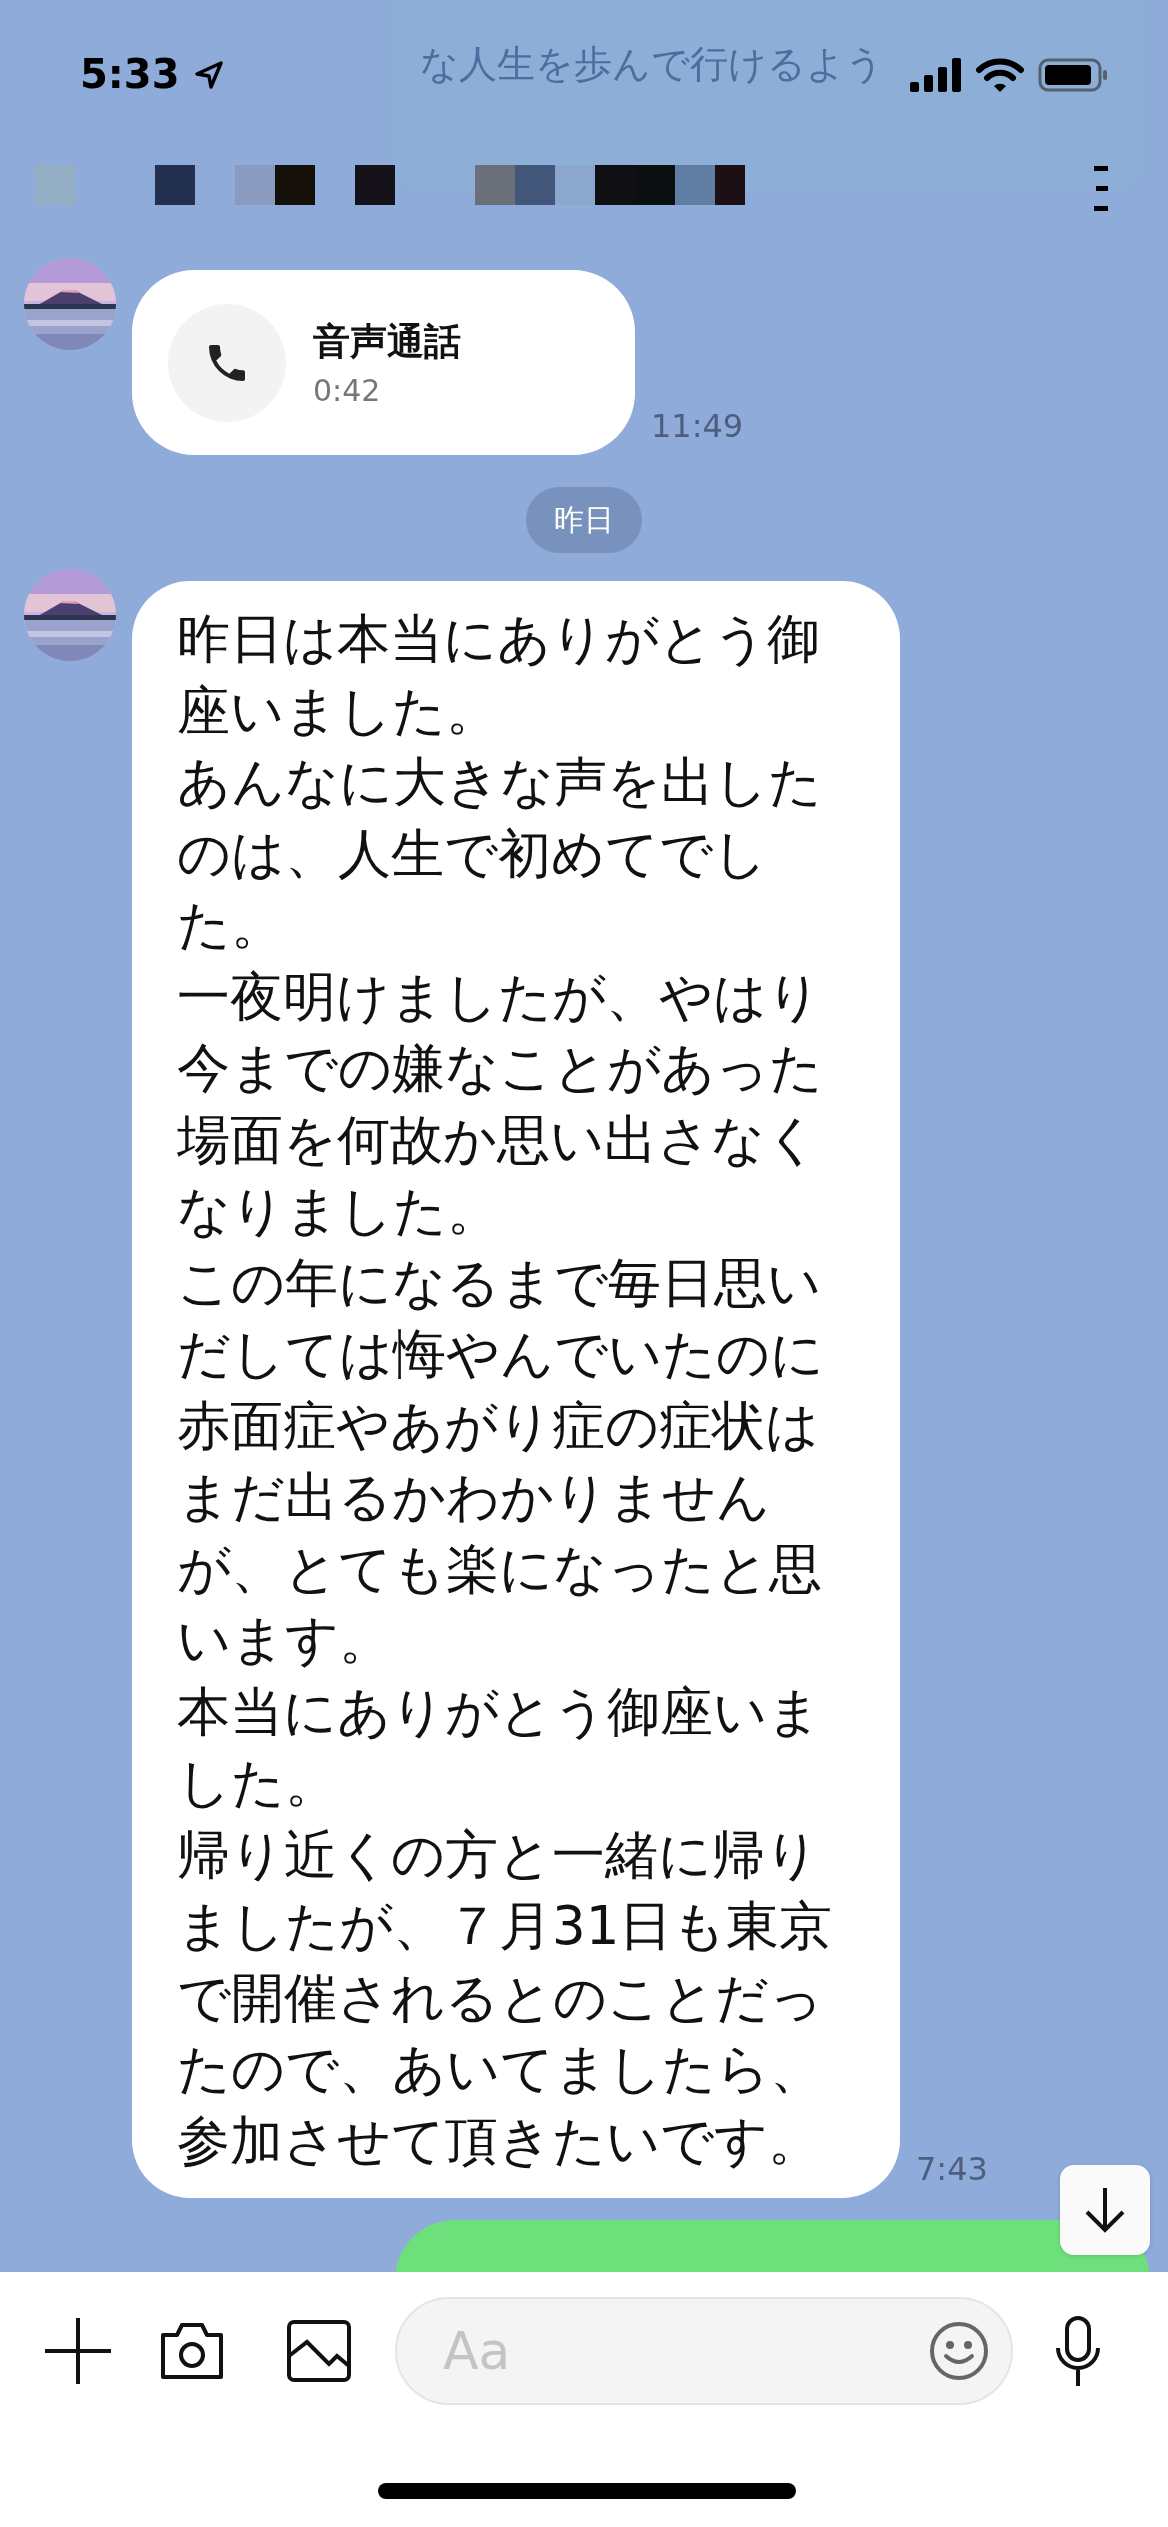  Describe the element at coordinates (584, 520) in the screenshot. I see `date-chip: 昨日` at that location.